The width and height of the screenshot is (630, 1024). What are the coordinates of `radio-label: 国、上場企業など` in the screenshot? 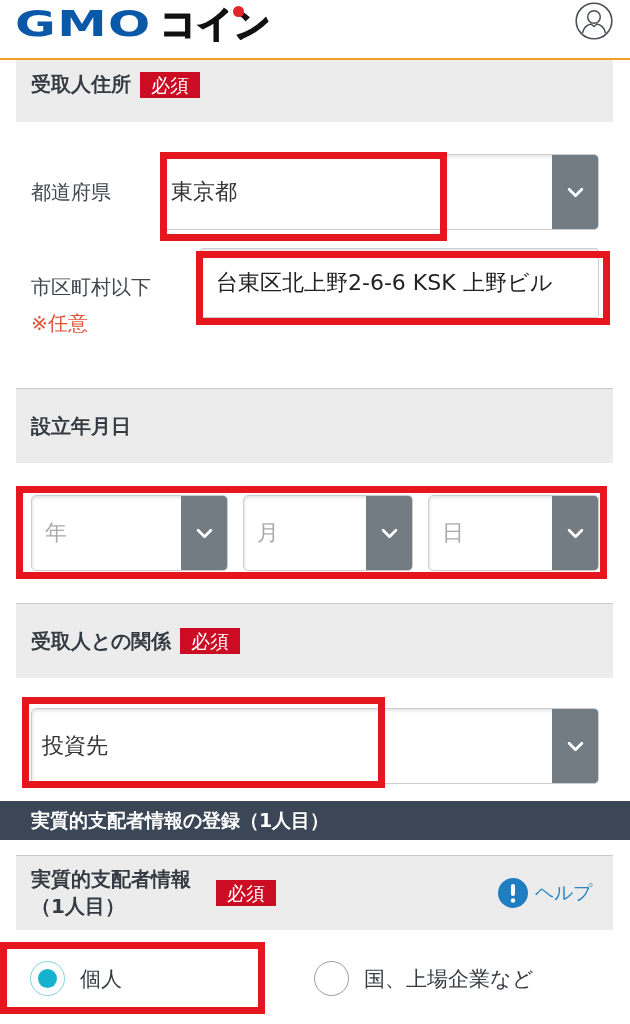 It's located at (449, 978).